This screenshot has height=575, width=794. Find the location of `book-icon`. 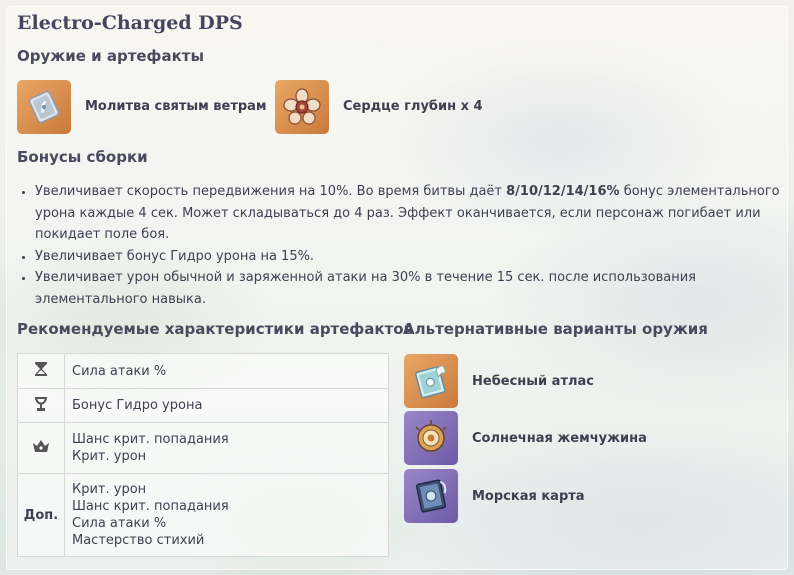

book-icon is located at coordinates (431, 381).